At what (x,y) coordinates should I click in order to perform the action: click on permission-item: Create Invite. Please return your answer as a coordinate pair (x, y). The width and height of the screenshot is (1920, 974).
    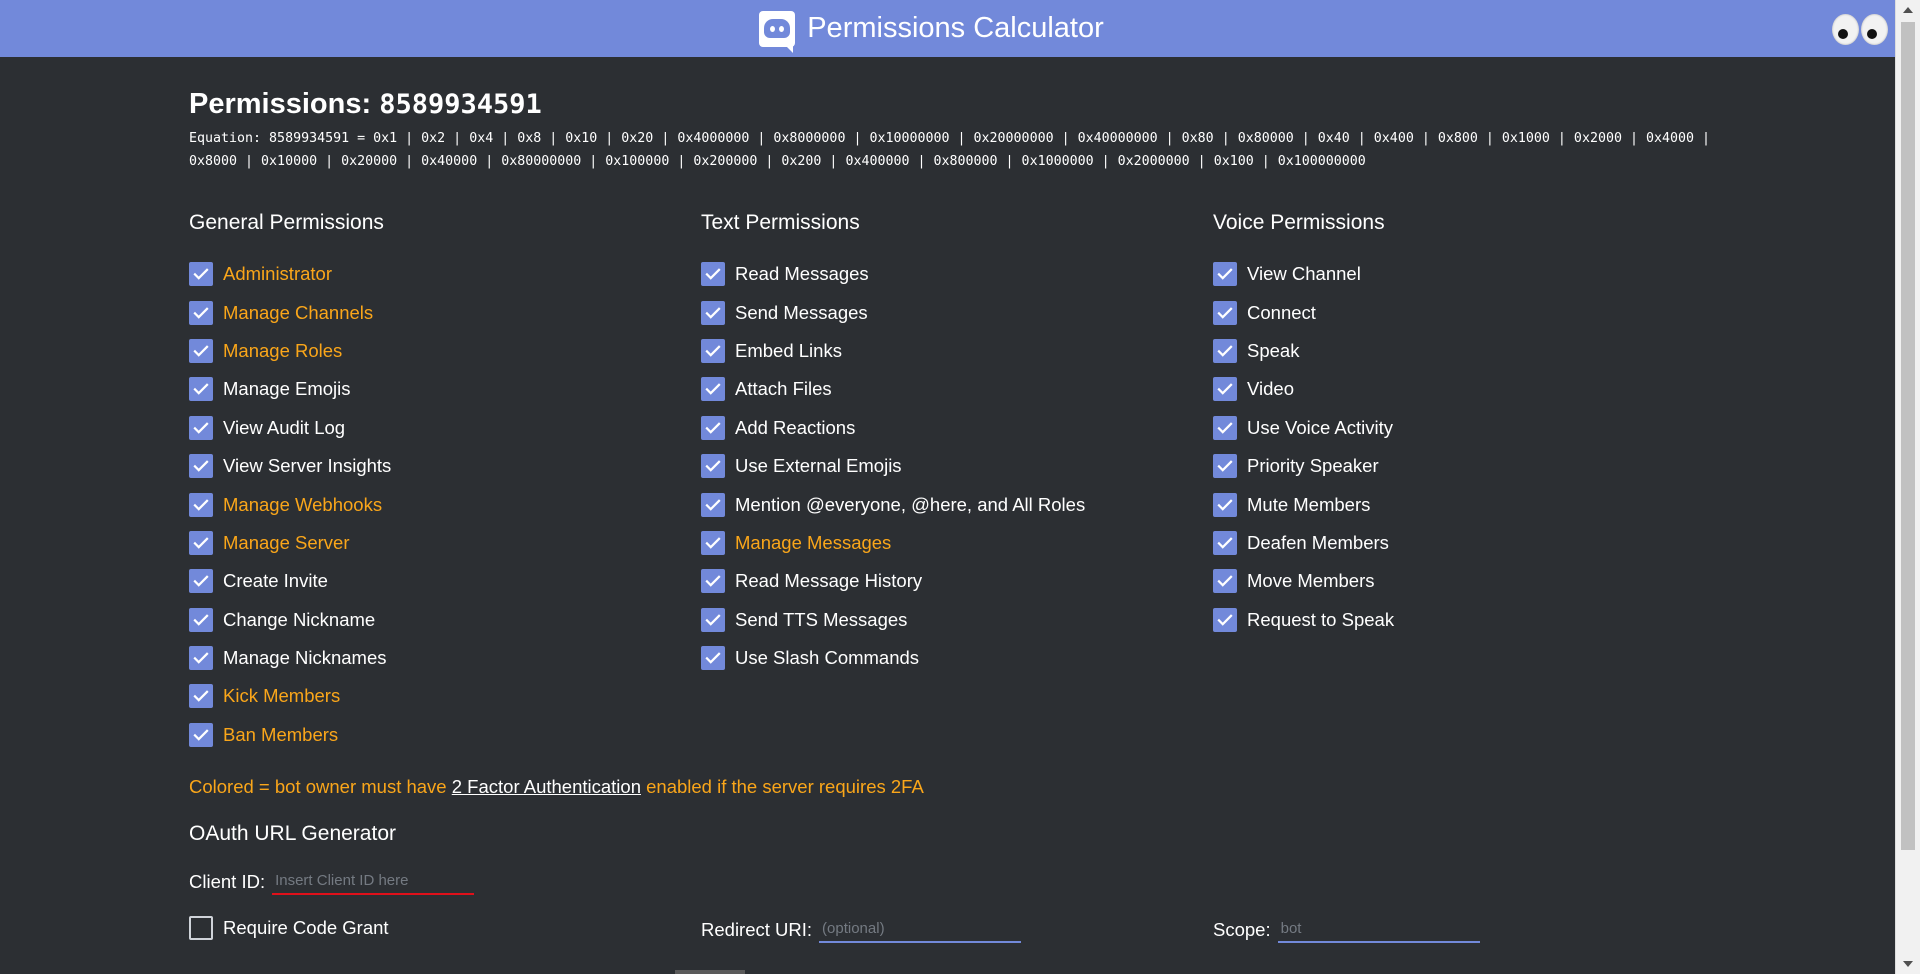
    Looking at the image, I should click on (439, 581).